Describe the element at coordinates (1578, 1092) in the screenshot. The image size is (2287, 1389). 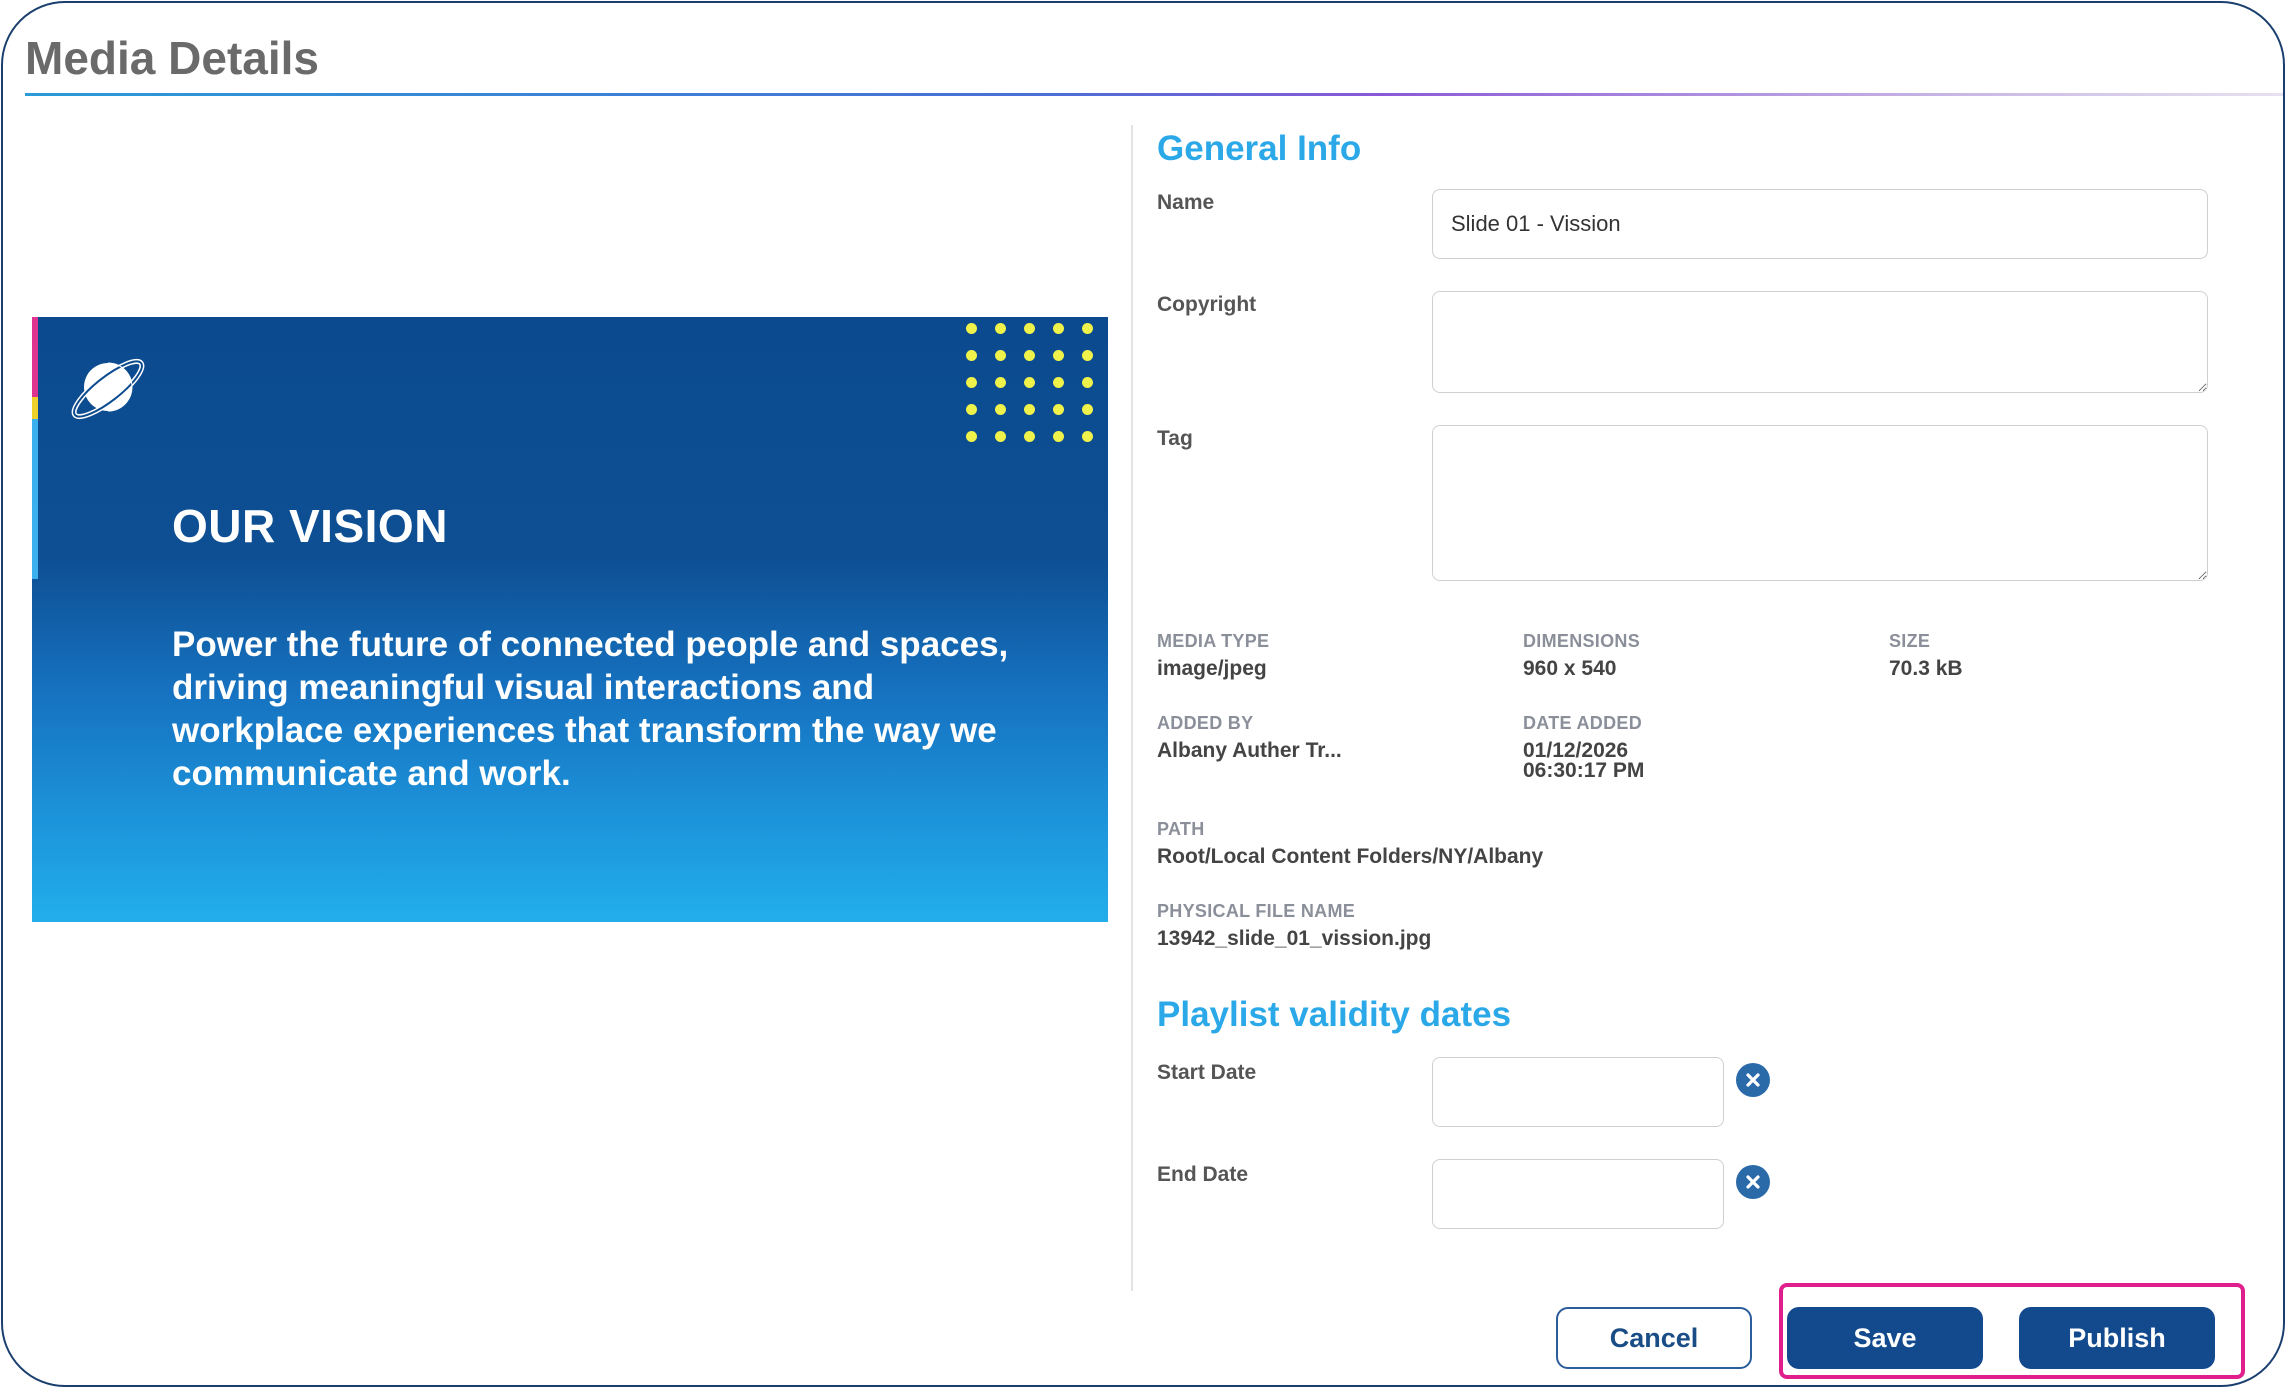
I see `start-date-input` at that location.